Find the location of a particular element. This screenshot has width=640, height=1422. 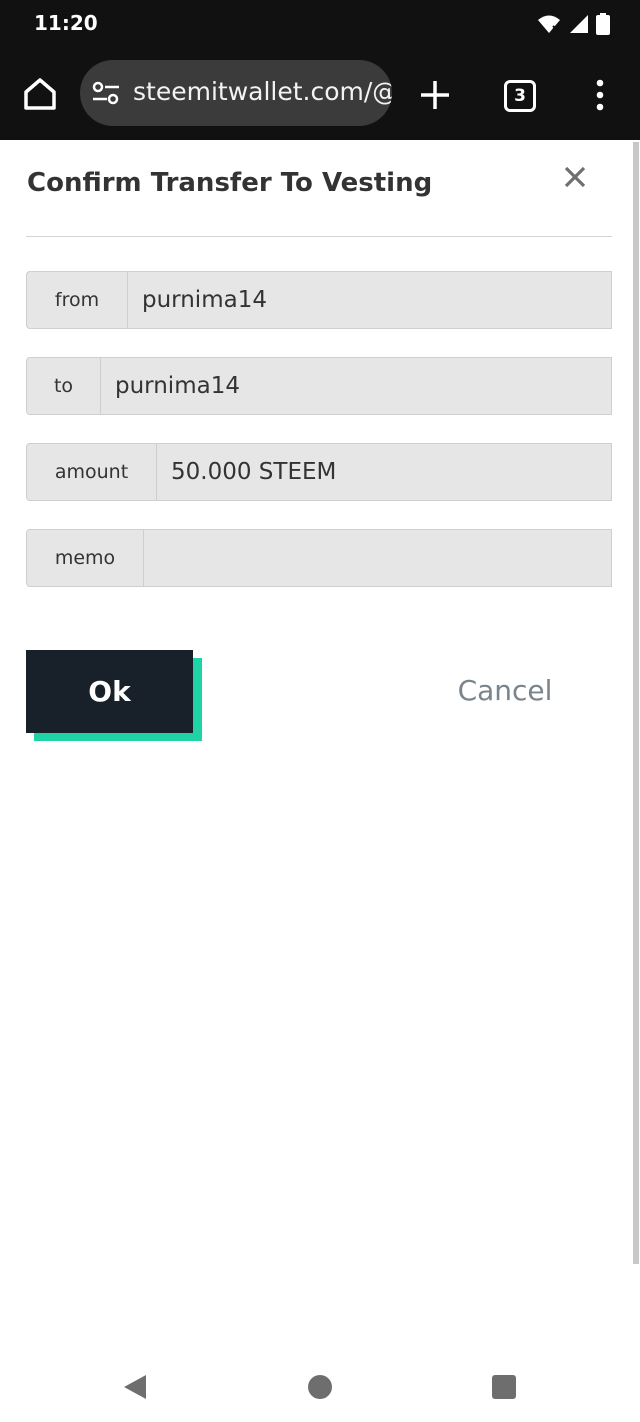

tab-count: 3 is located at coordinates (520, 96).